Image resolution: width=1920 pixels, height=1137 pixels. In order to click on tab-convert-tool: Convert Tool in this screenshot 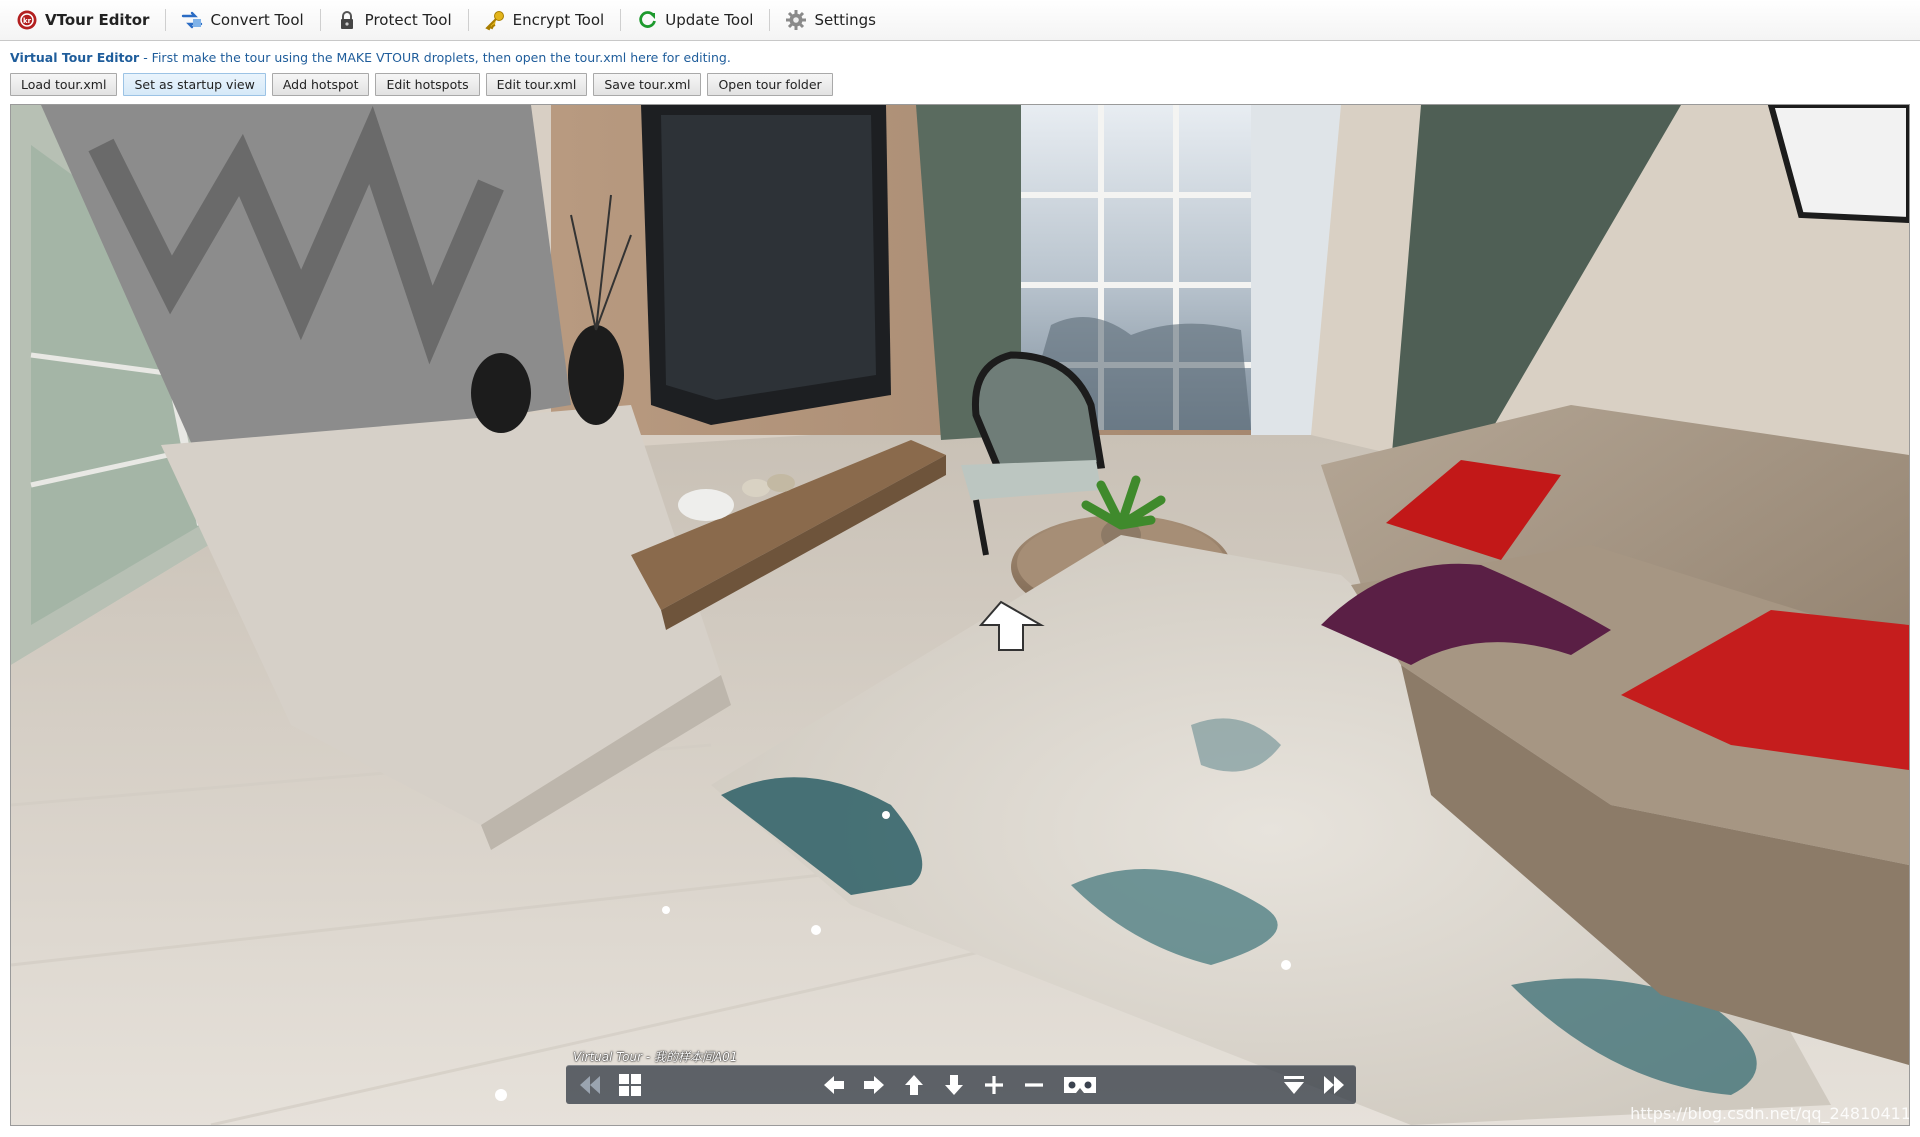, I will do `click(242, 20)`.